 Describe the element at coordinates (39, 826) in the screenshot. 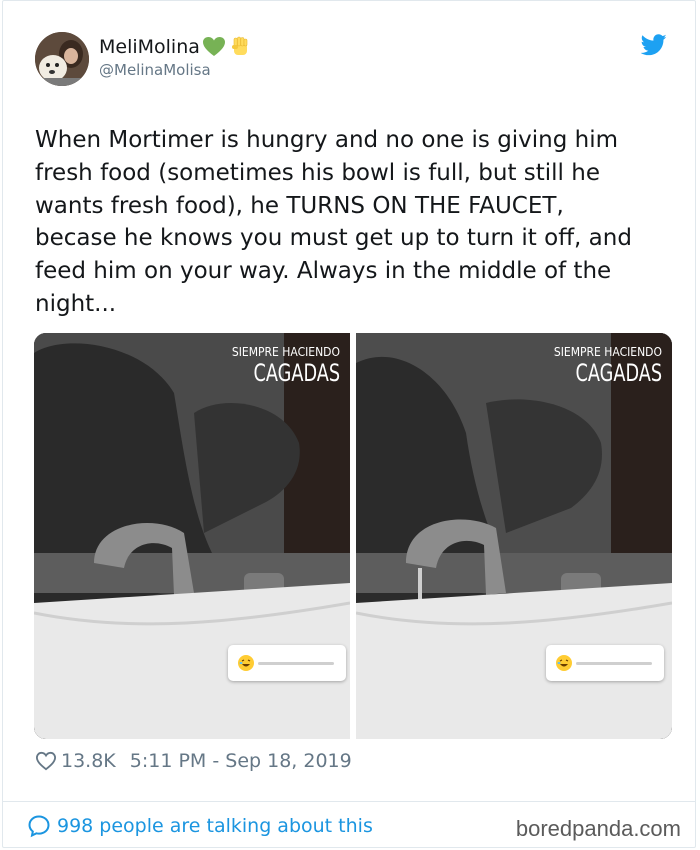

I see `speech-bubble-icon` at that location.